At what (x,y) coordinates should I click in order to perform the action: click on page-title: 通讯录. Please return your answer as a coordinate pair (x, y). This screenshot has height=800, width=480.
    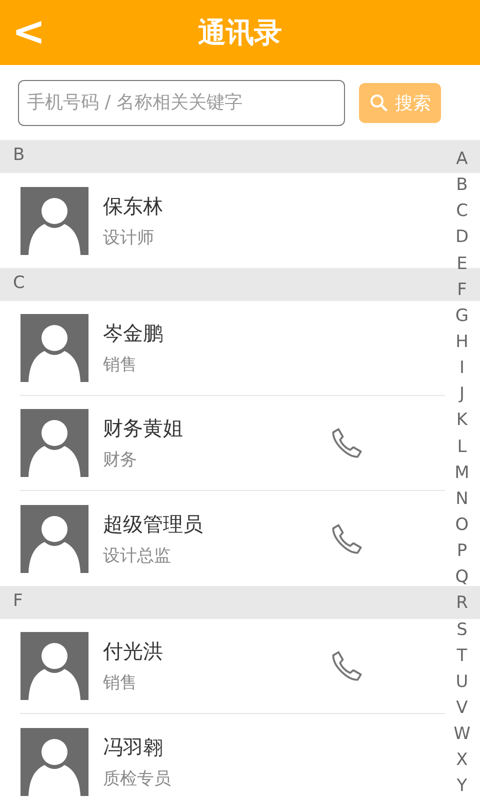
    Looking at the image, I should click on (240, 32).